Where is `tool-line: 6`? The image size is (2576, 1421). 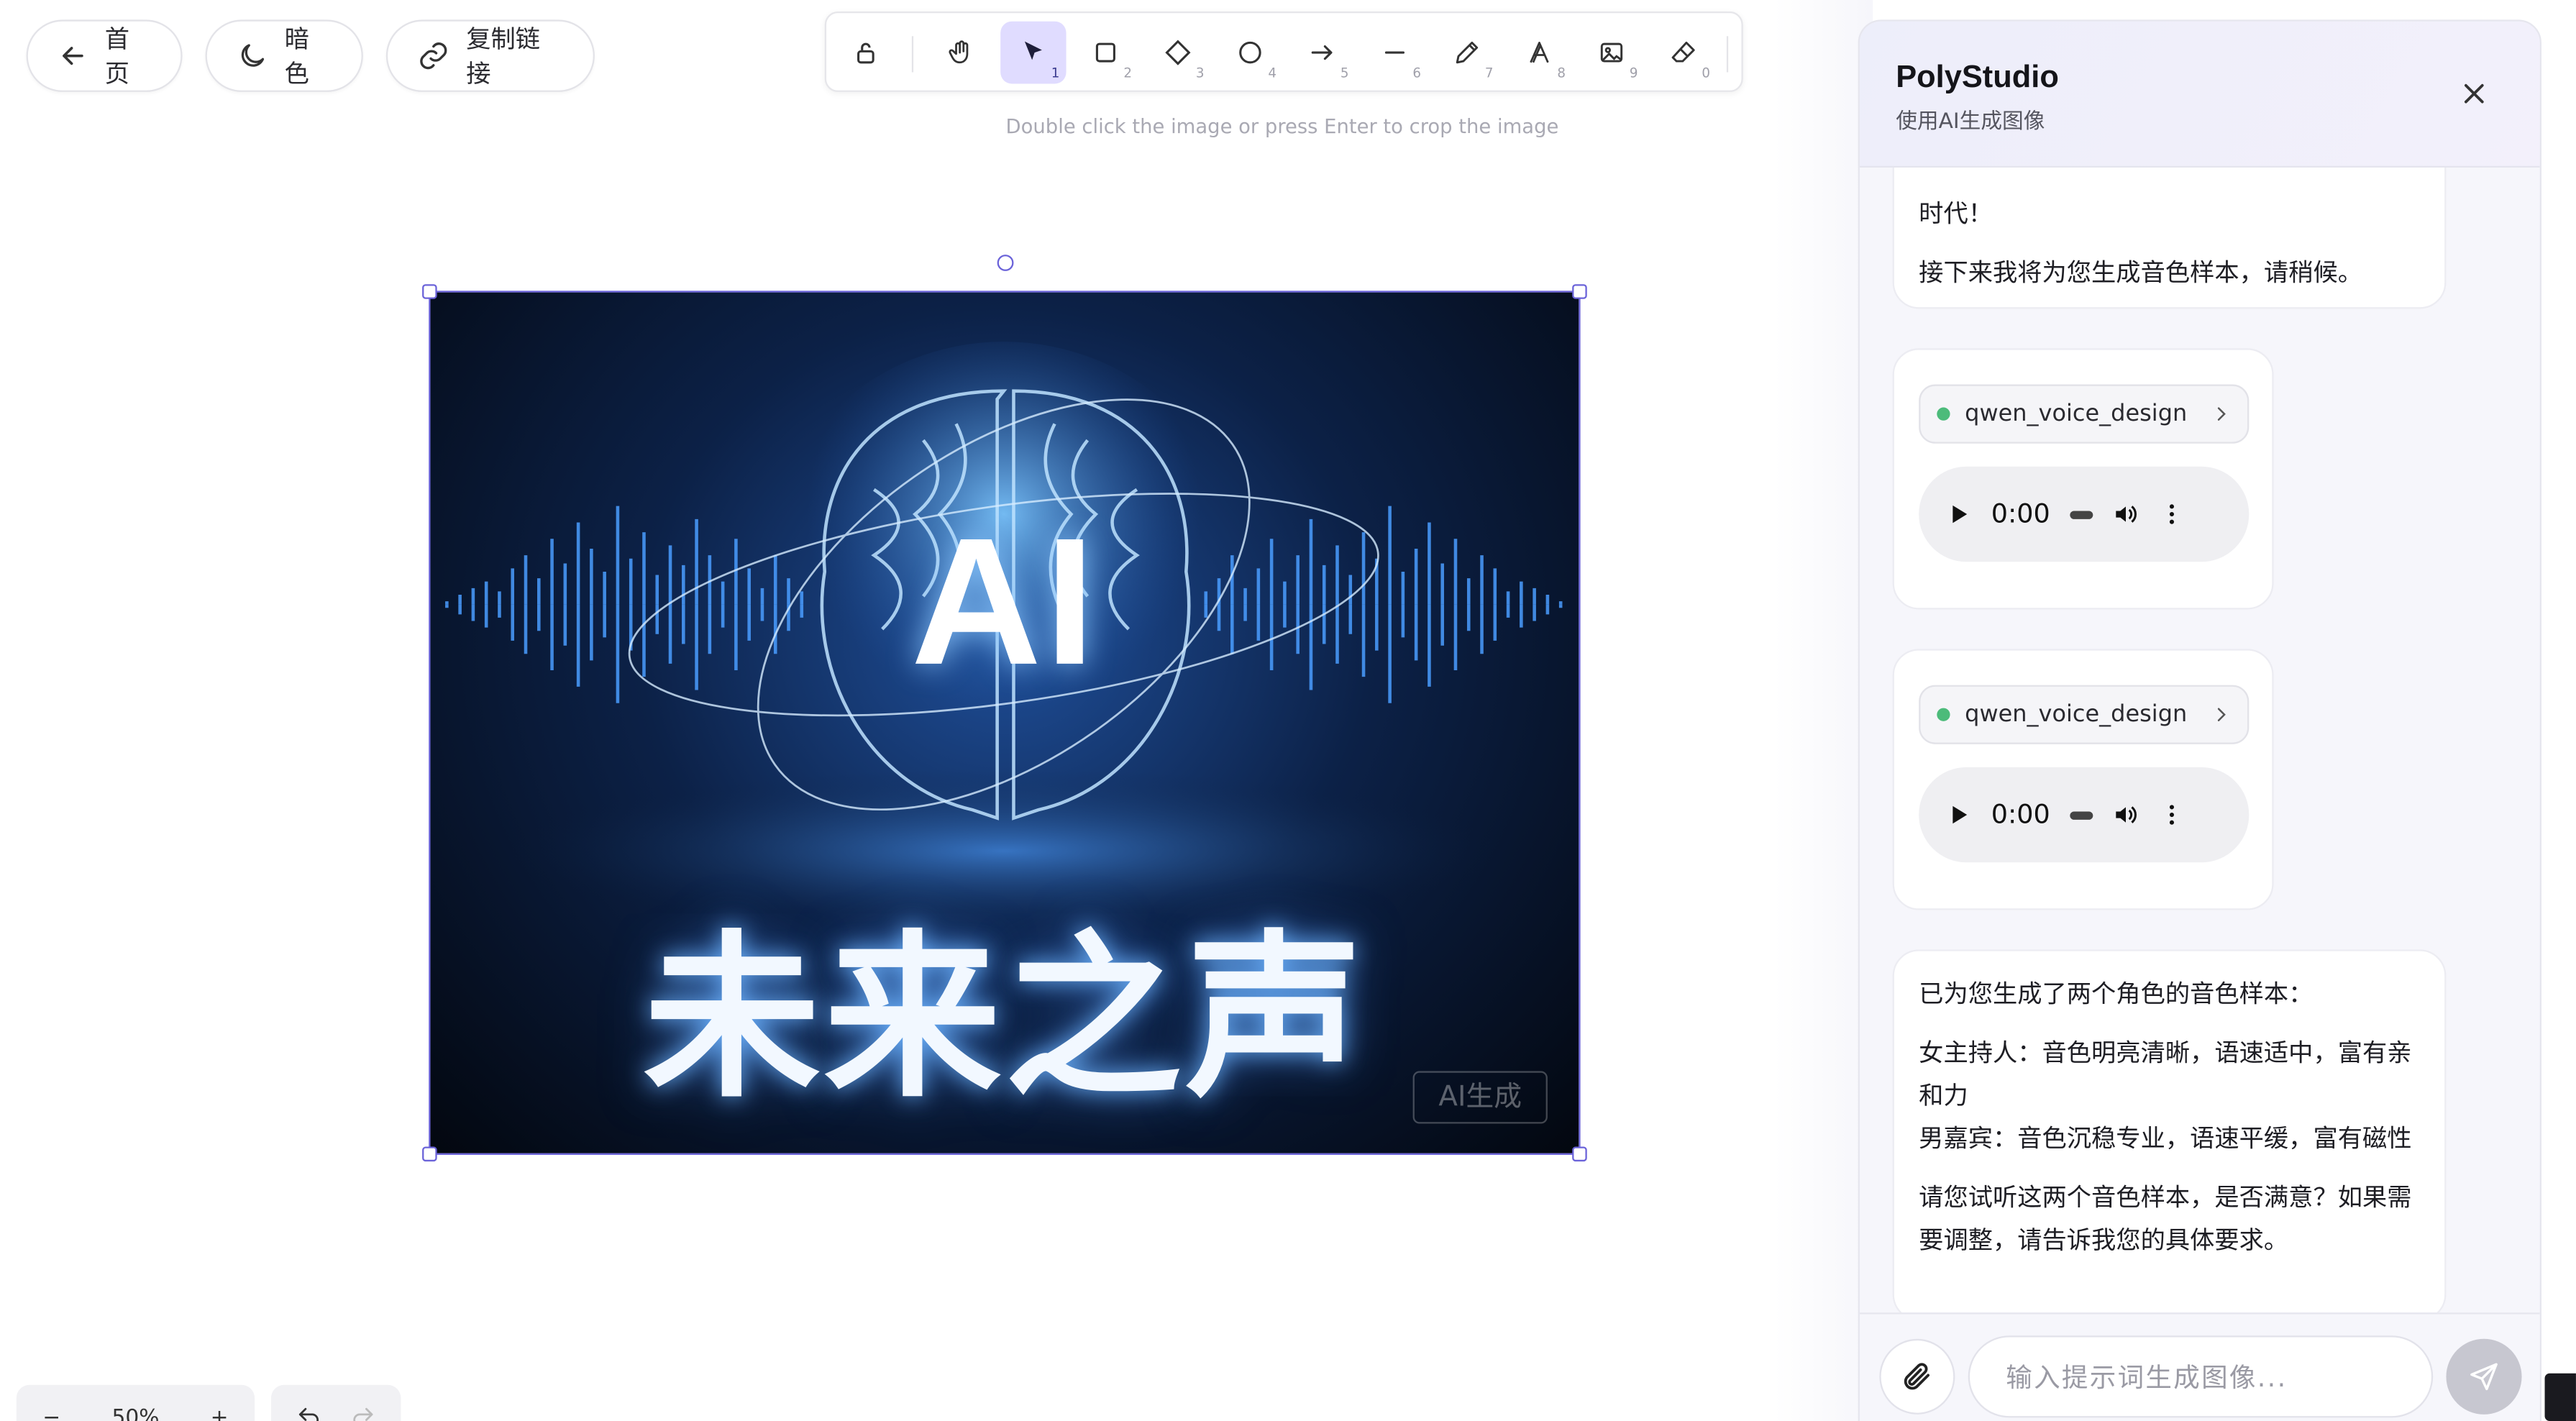 tool-line: 6 is located at coordinates (1395, 53).